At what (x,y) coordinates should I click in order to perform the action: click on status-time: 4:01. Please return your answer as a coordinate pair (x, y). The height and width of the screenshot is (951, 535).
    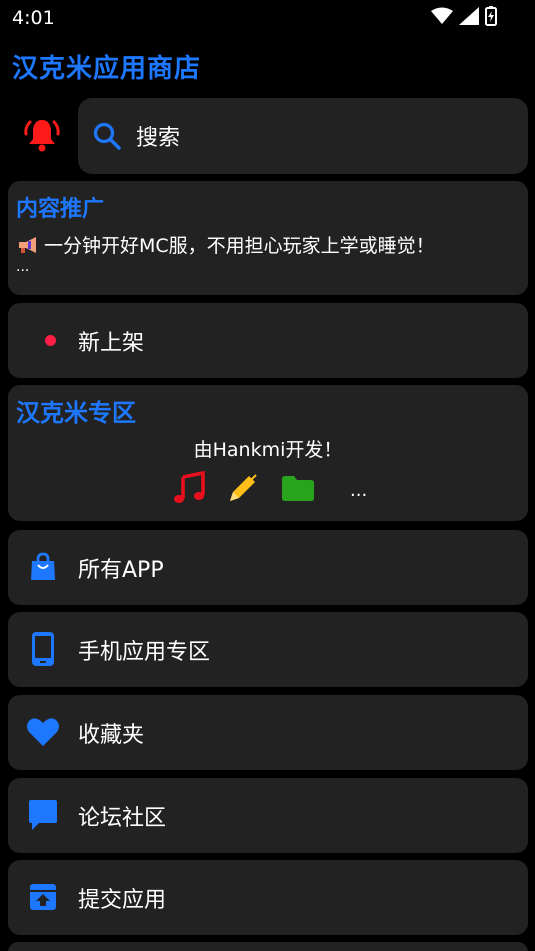
    Looking at the image, I should click on (33, 18).